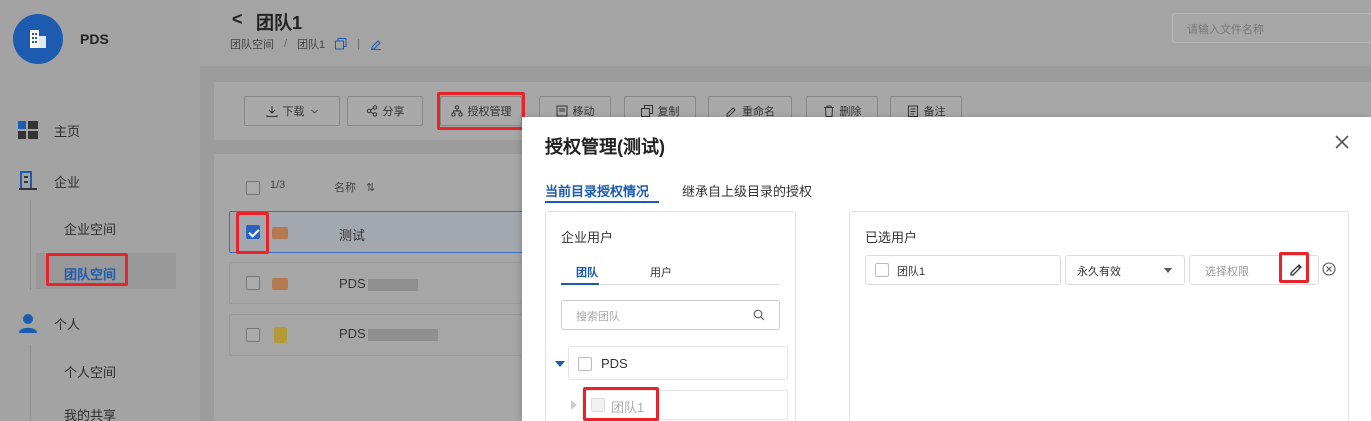 Image resolution: width=1371 pixels, height=421 pixels. Describe the element at coordinates (785, 33) in the screenshot. I see `page-header: < 团队1 团队空间 / 团队1 | 请输入文件名称` at that location.